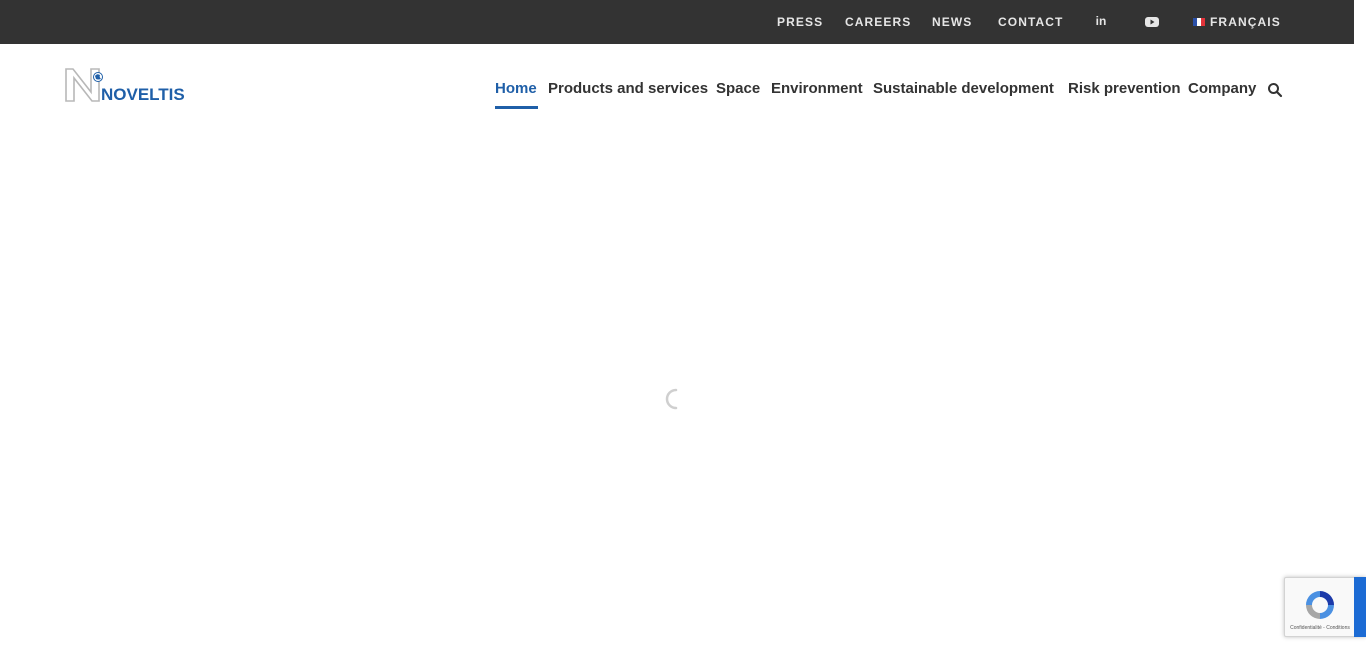 The height and width of the screenshot is (651, 1366). I want to click on recaptcha-logo-icon, so click(1320, 605).